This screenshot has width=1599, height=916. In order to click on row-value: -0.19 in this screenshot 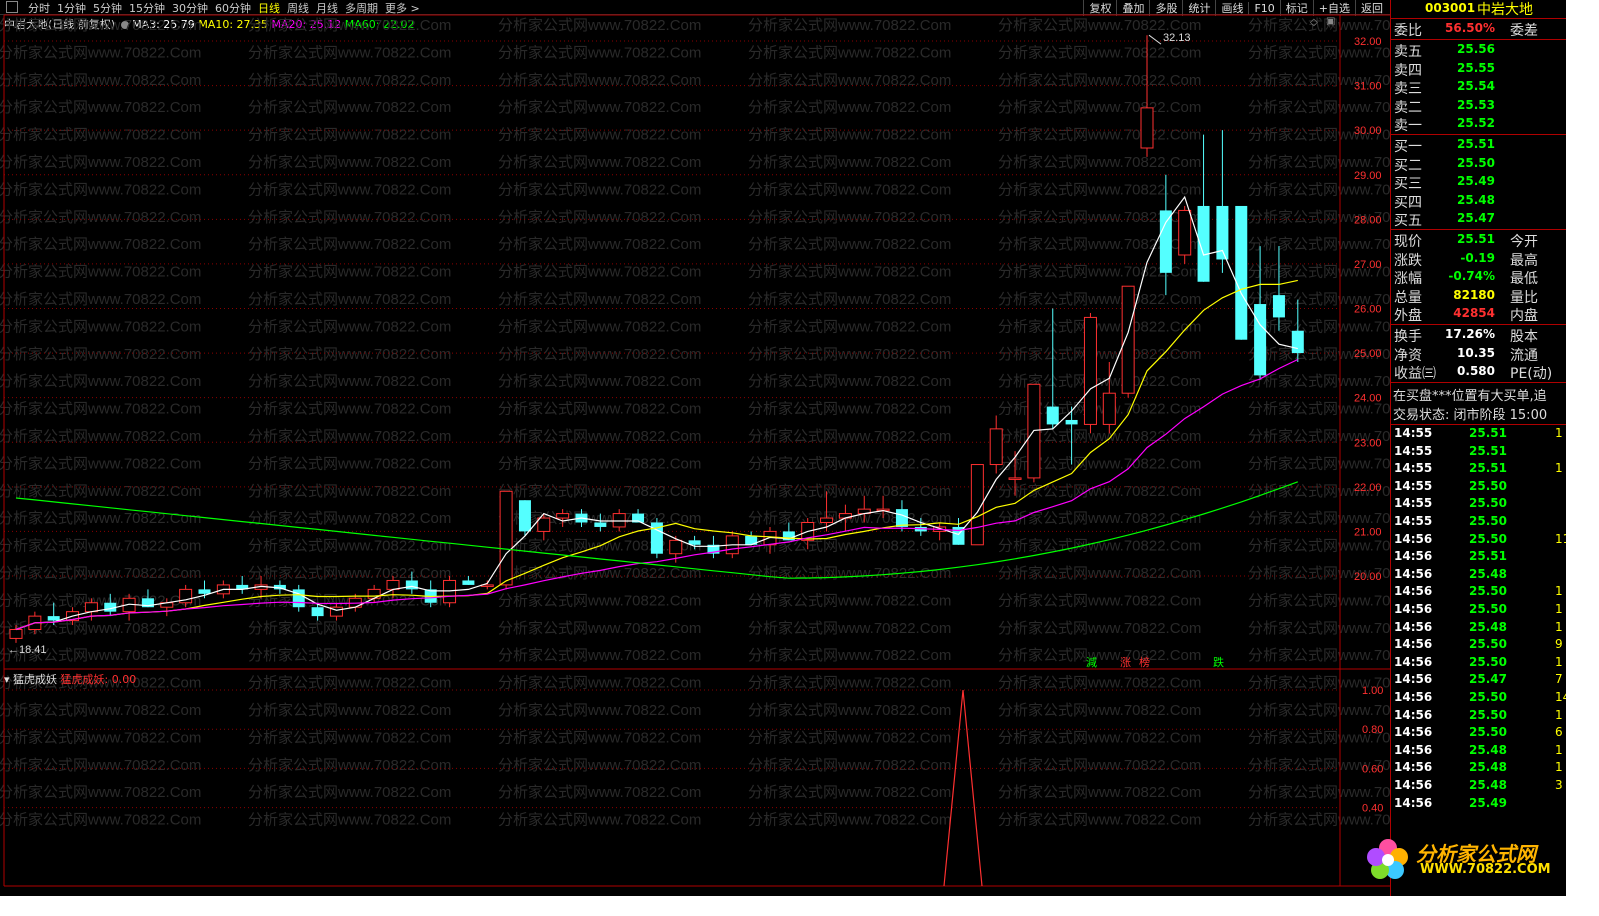, I will do `click(1477, 257)`.